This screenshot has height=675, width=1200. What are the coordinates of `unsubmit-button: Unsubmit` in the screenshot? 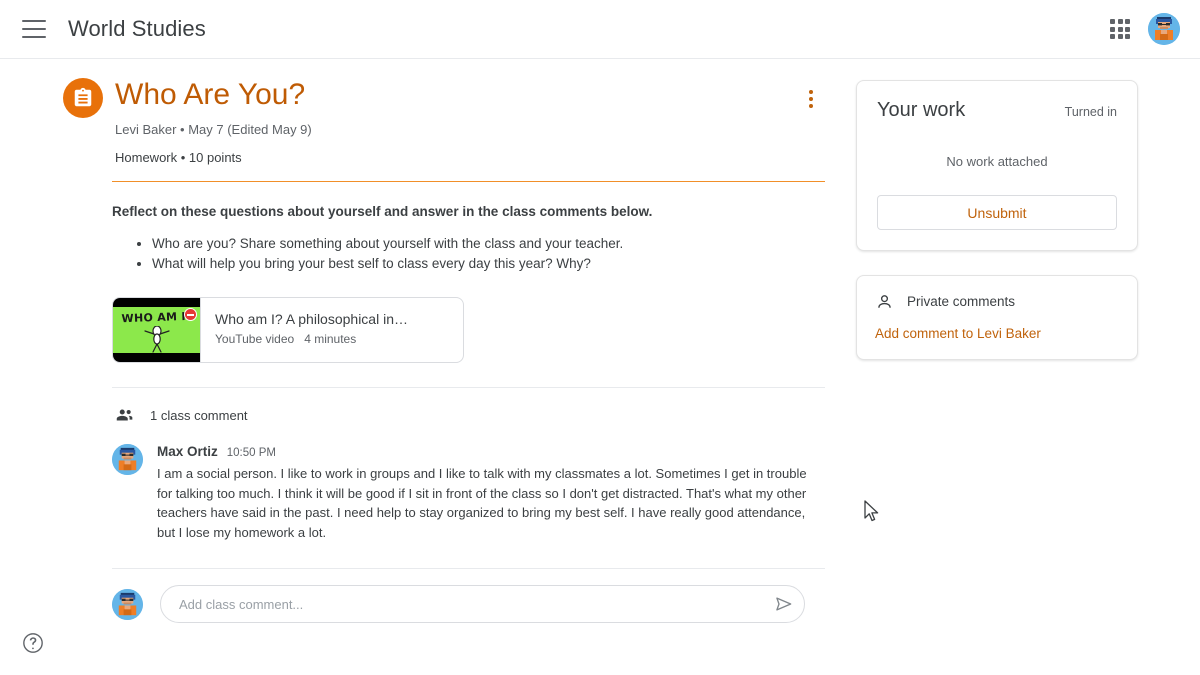 It's located at (997, 212).